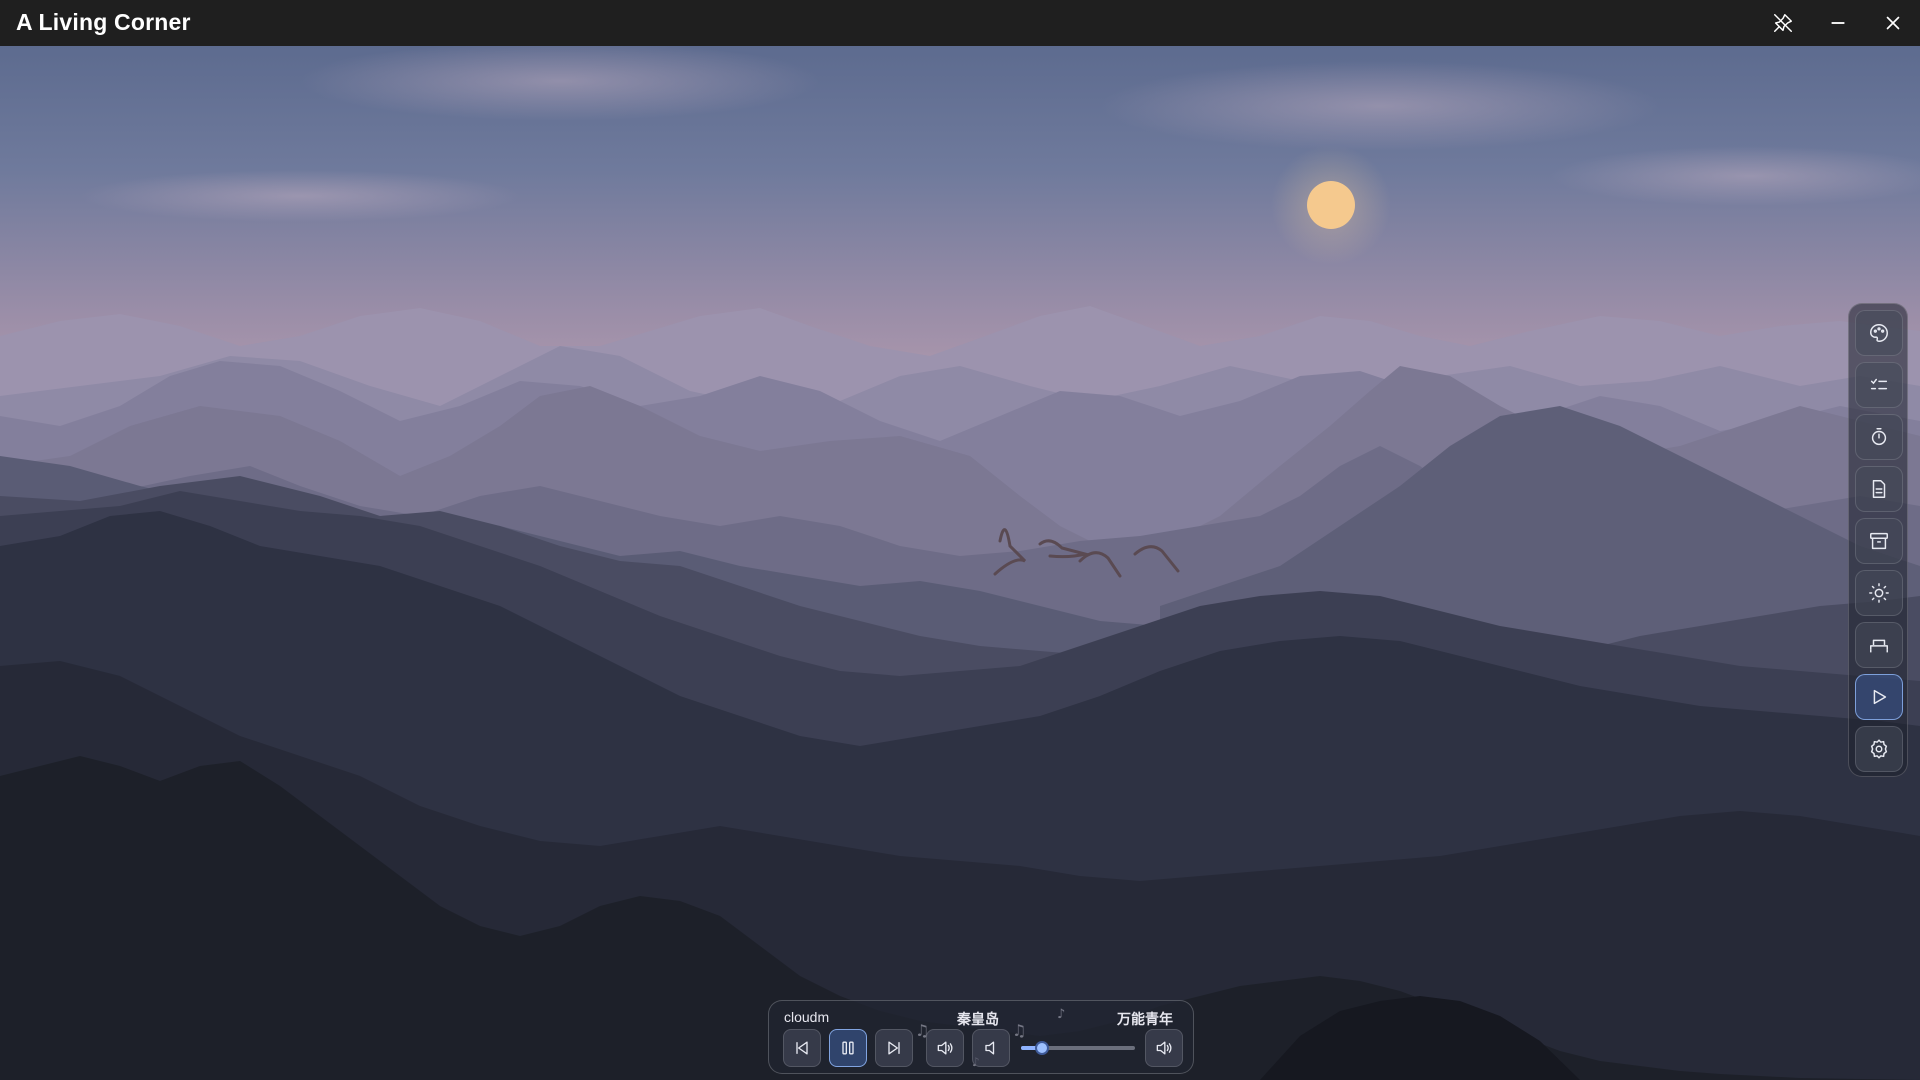 The height and width of the screenshot is (1080, 1920). I want to click on close-button, so click(1893, 23).